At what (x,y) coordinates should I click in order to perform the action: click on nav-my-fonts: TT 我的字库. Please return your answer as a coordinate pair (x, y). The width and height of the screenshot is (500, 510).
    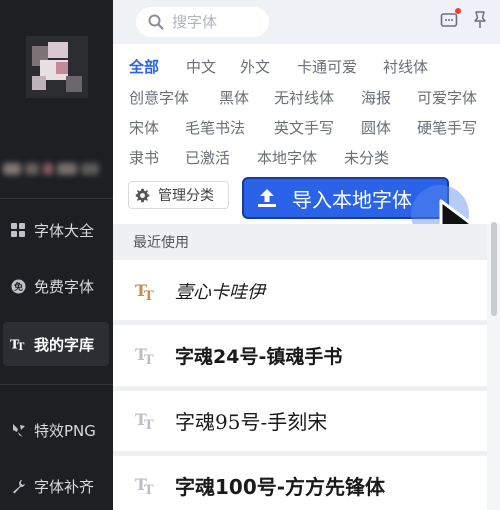
    Looking at the image, I should click on (56, 344).